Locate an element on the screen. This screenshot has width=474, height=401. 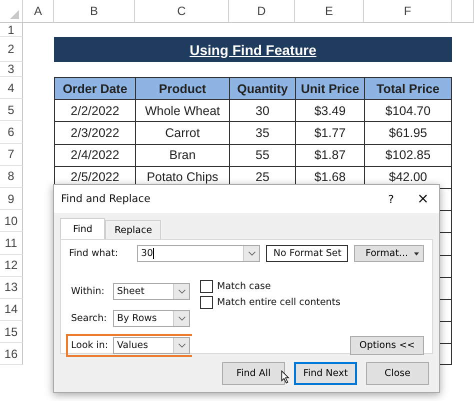
checkbox-label: Match case is located at coordinates (244, 286).